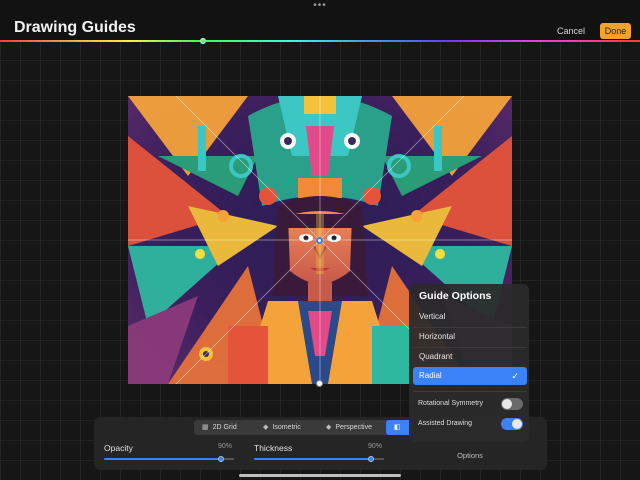  Describe the element at coordinates (273, 448) in the screenshot. I see `thickness-label: Thickness` at that location.